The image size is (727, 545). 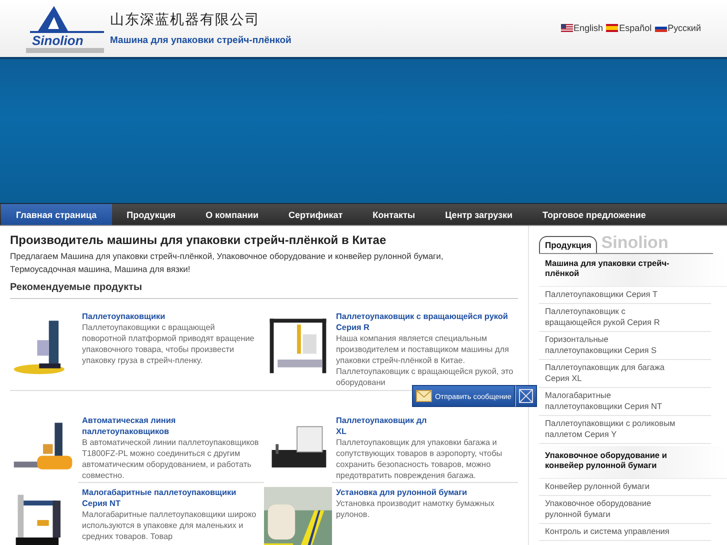 I want to click on language-link: English, so click(x=582, y=27).